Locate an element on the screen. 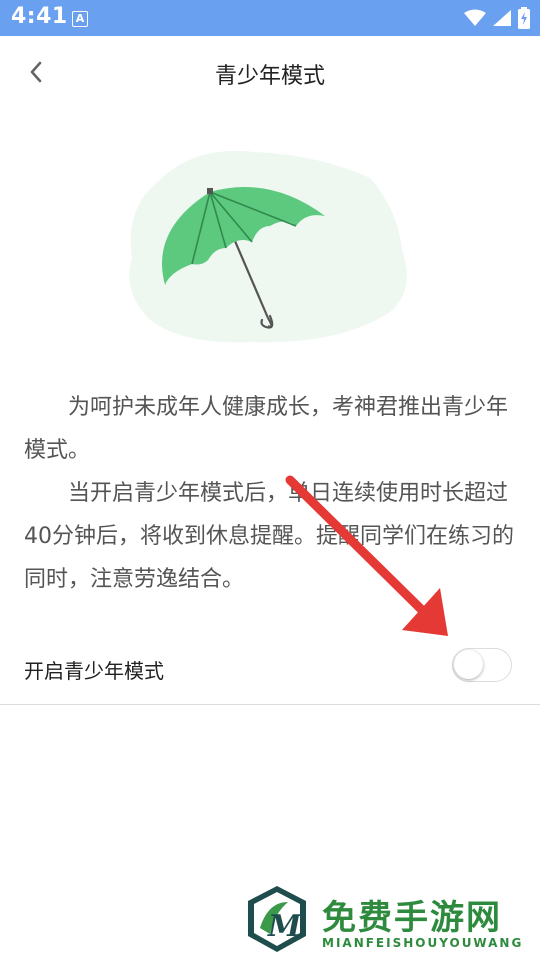 The height and width of the screenshot is (960, 540). status-time: 4:41 is located at coordinates (39, 16).